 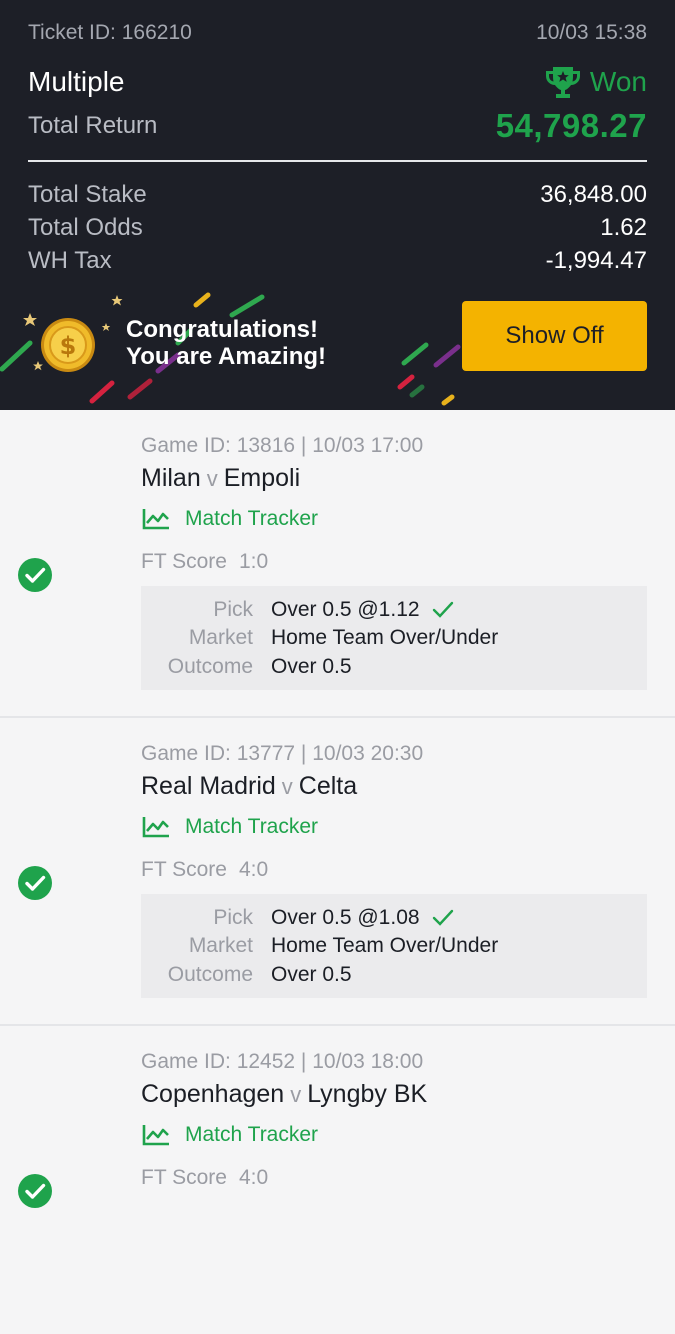 I want to click on pick-row: Pick Over 0.5 @1.08, so click(x=297, y=918).